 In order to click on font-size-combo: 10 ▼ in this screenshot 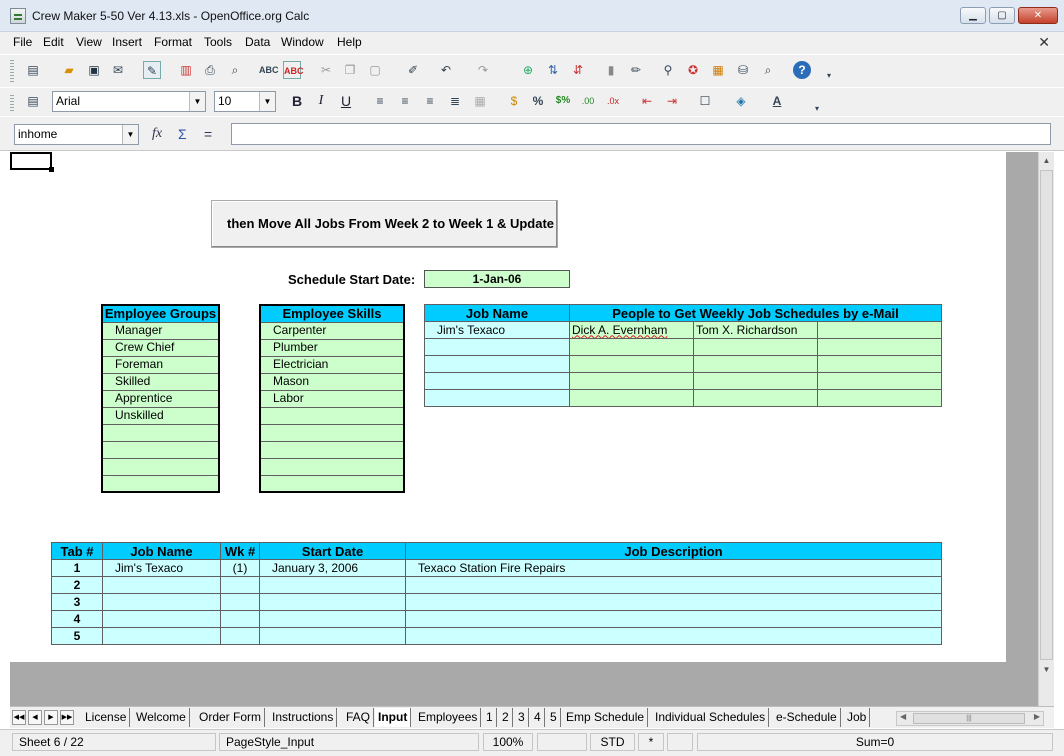, I will do `click(245, 101)`.